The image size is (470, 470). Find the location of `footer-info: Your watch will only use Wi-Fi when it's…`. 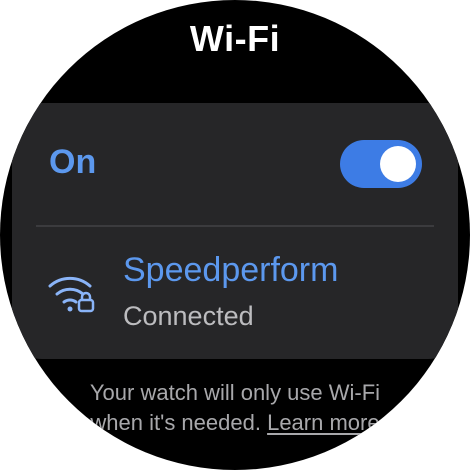

footer-info: Your watch will only use Wi-Fi when it's… is located at coordinates (235, 408).